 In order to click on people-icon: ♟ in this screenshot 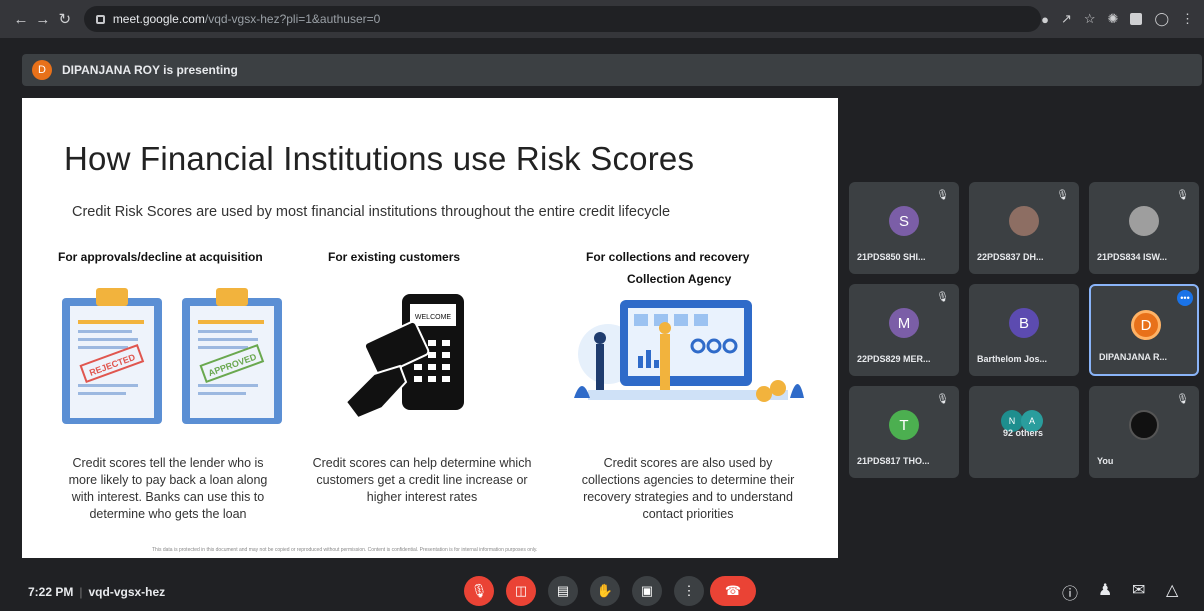, I will do `click(1105, 590)`.